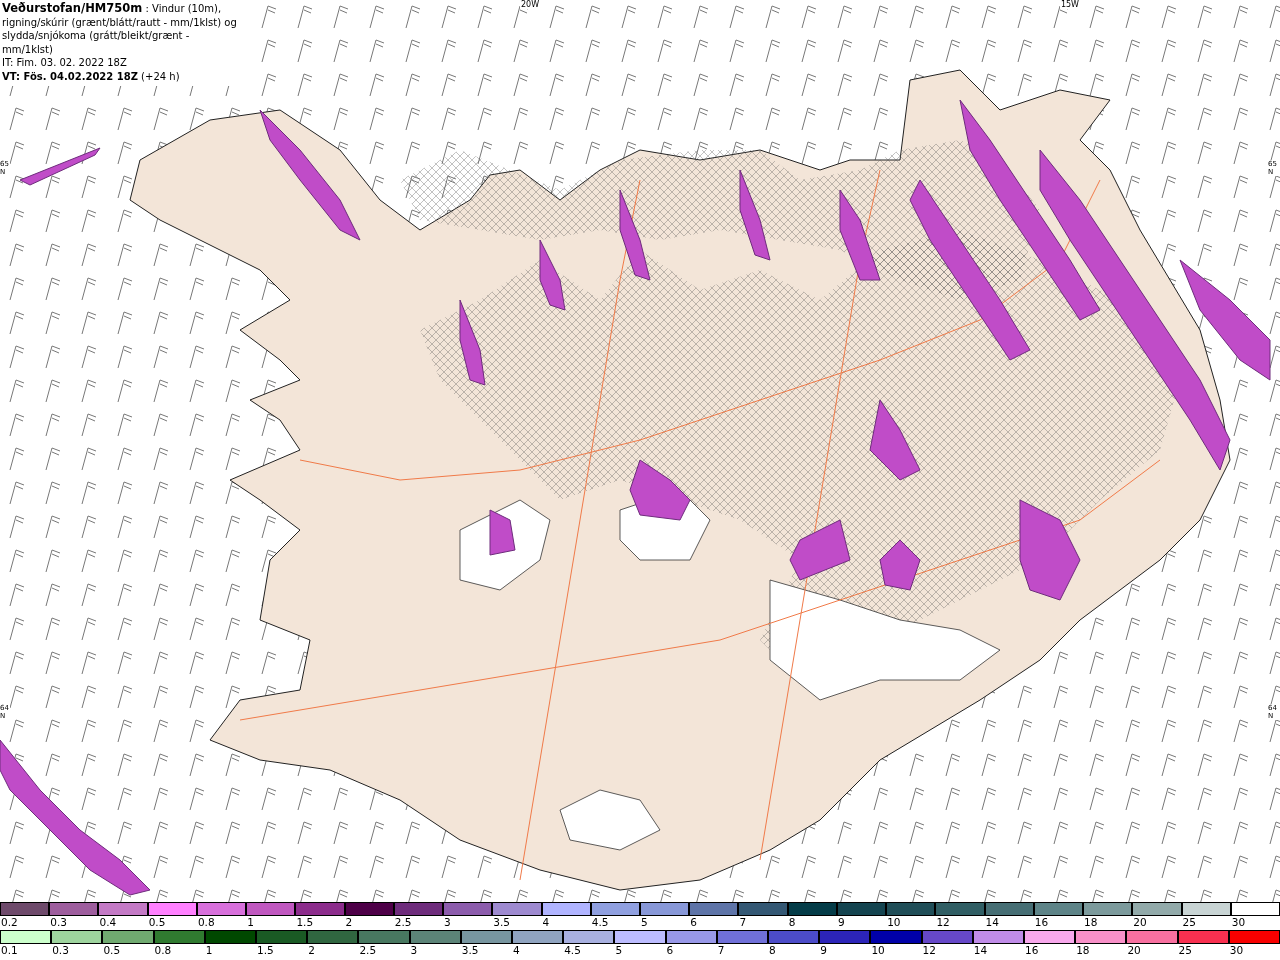 This screenshot has width=1280, height=960. Describe the element at coordinates (65, 63) in the screenshot. I see `issue-time: IT: Fim. 03. 02. 2022 18Z` at that location.